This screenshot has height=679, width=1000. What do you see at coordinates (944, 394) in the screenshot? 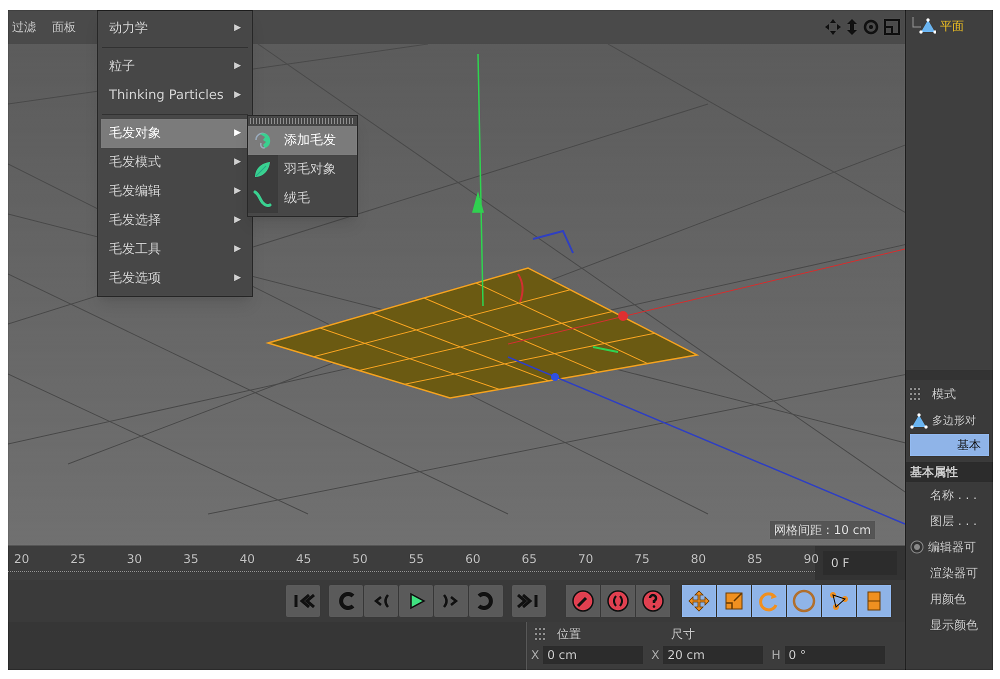
I see `mode-menu: 模式` at bounding box center [944, 394].